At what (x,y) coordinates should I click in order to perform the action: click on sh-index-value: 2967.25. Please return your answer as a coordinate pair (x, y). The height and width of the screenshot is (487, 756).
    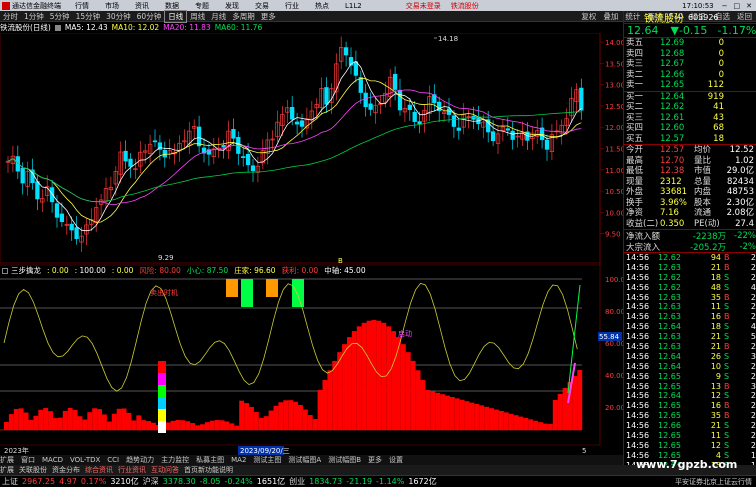
    Looking at the image, I should click on (39, 481).